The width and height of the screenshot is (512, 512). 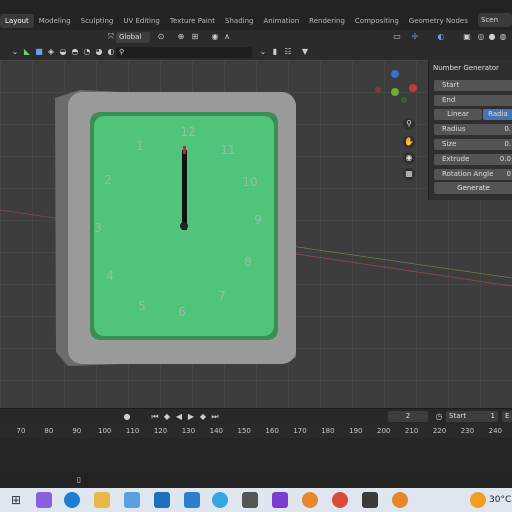 What do you see at coordinates (458, 114) in the screenshot?
I see `mode-linear-button: Linear` at bounding box center [458, 114].